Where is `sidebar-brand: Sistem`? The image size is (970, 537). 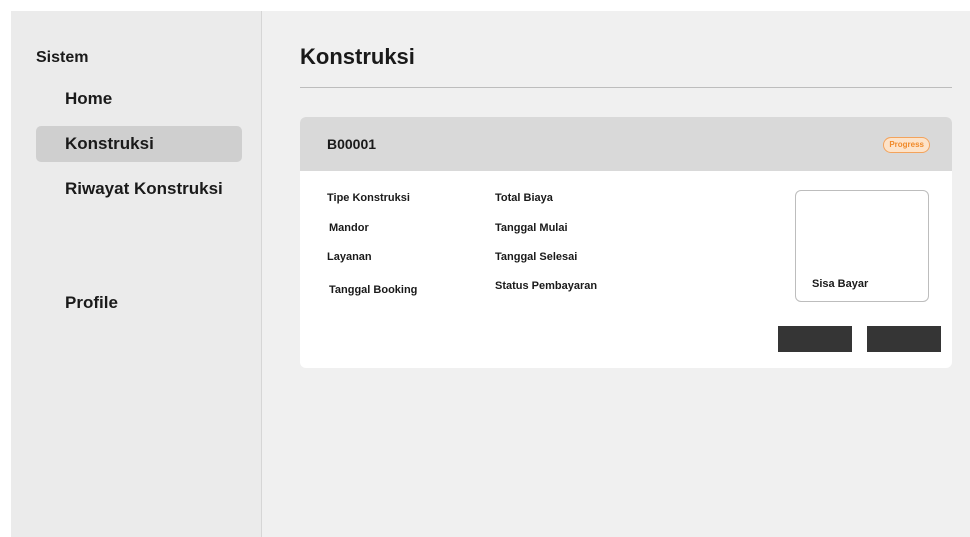
sidebar-brand: Sistem is located at coordinates (62, 57).